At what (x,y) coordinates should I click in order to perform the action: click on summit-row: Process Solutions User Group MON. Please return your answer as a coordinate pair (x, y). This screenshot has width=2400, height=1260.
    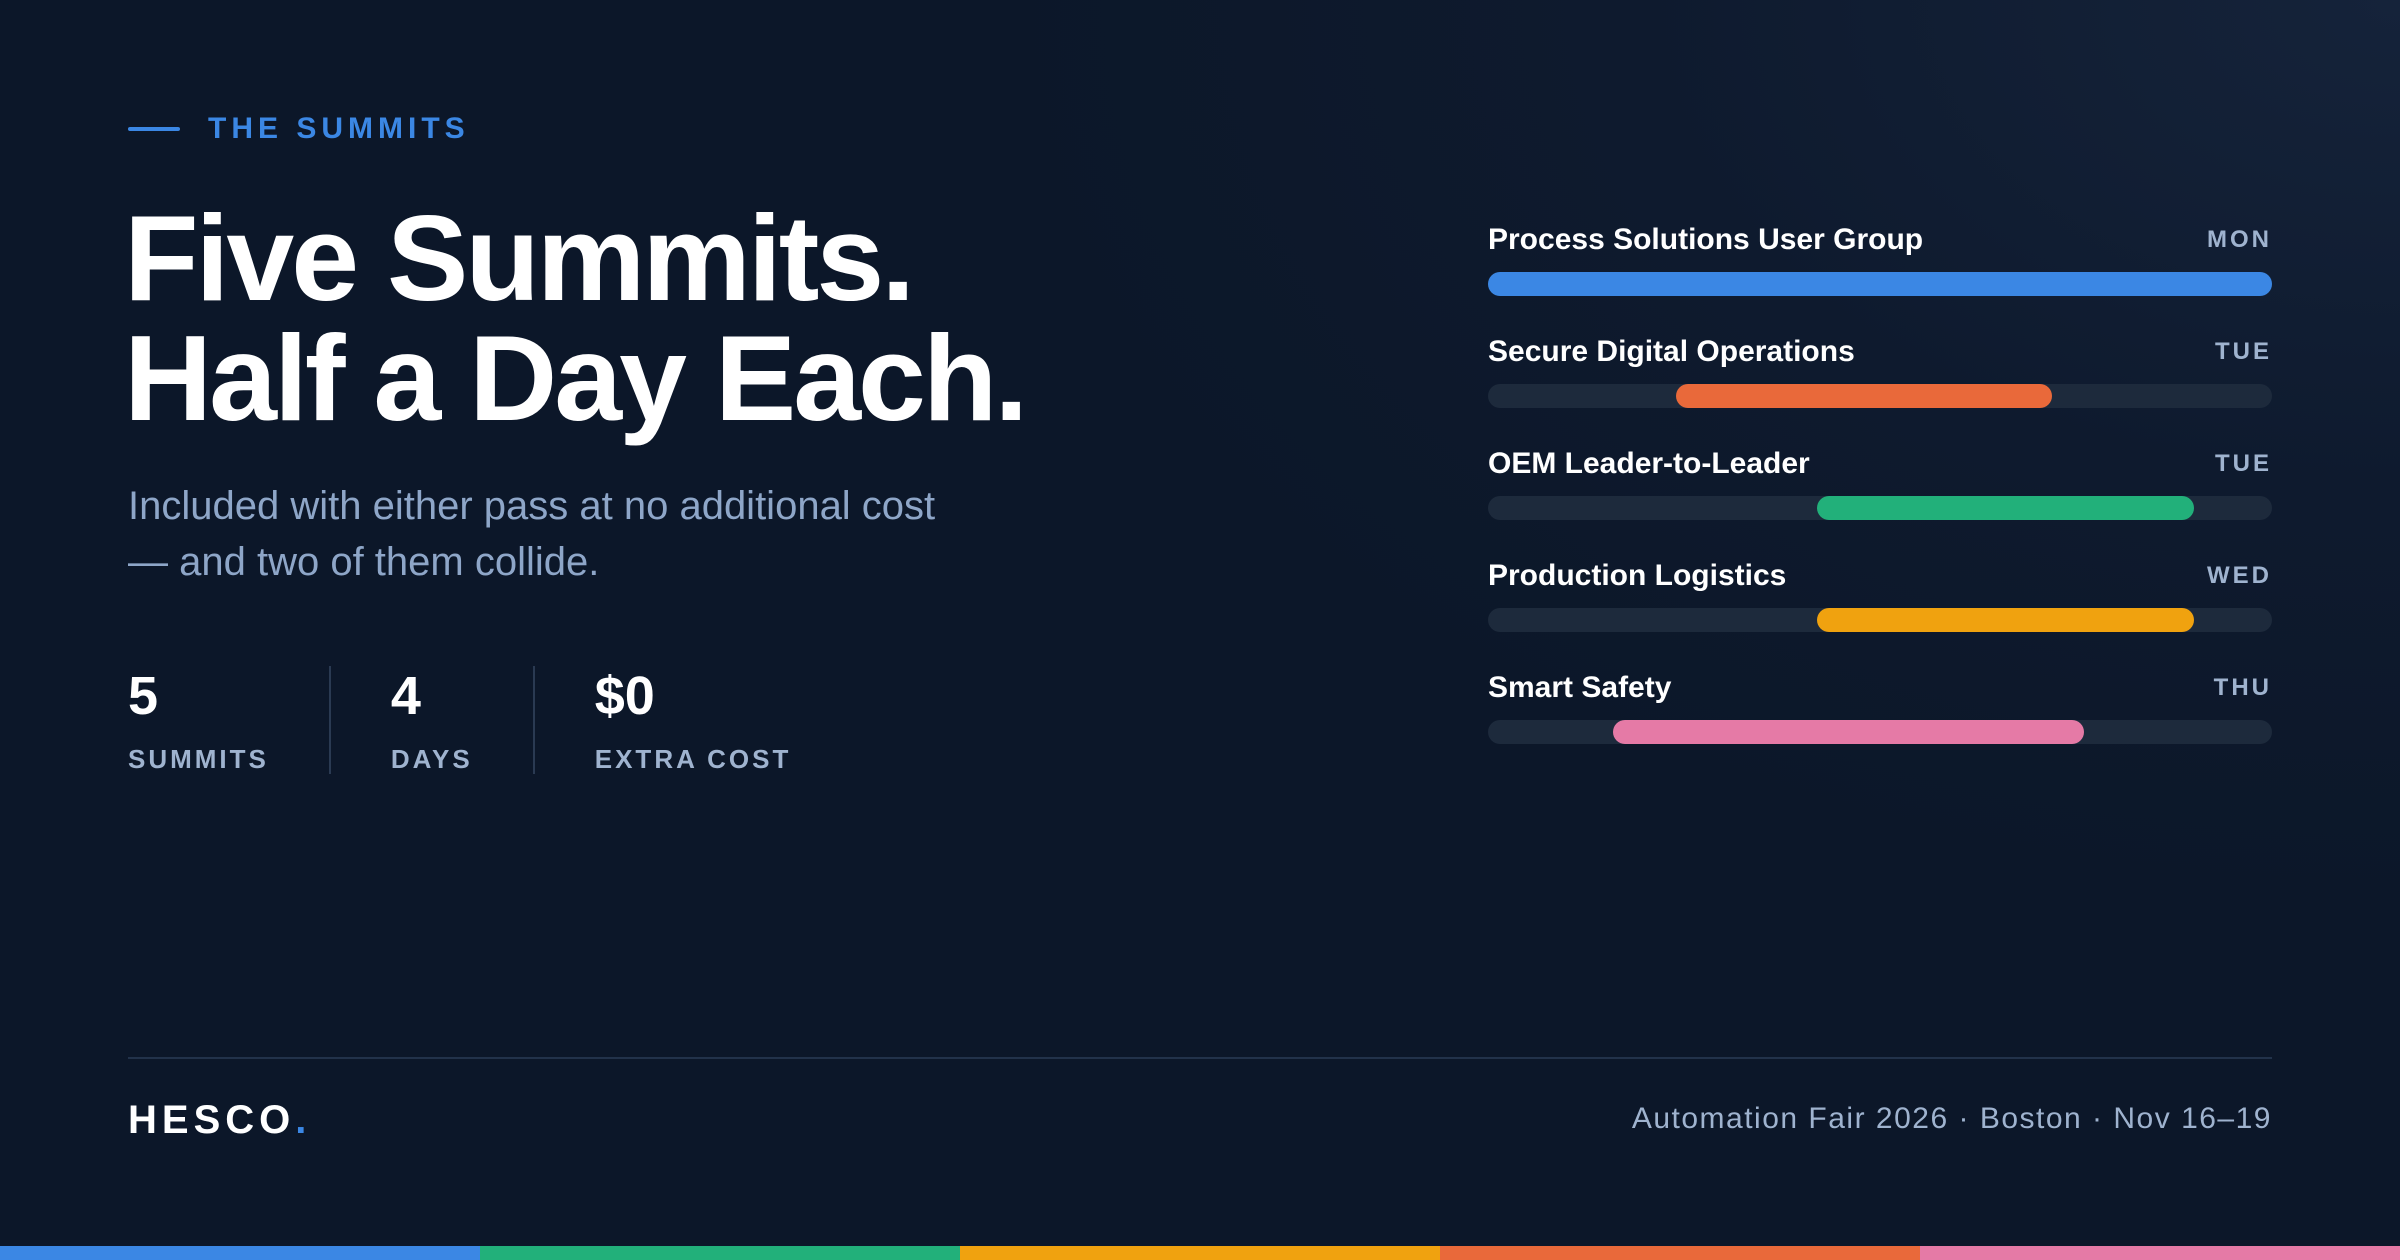
    Looking at the image, I should click on (1880, 276).